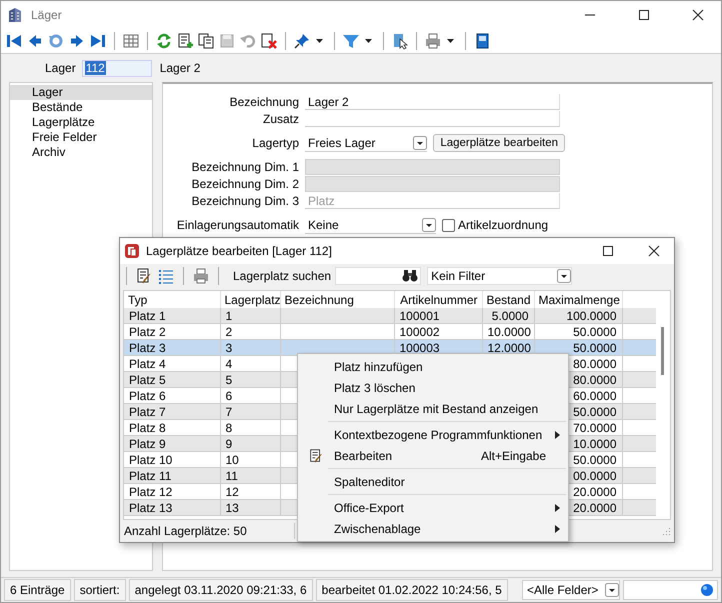 This screenshot has width=722, height=603. Describe the element at coordinates (98, 41) in the screenshot. I see `last-record-icon` at that location.